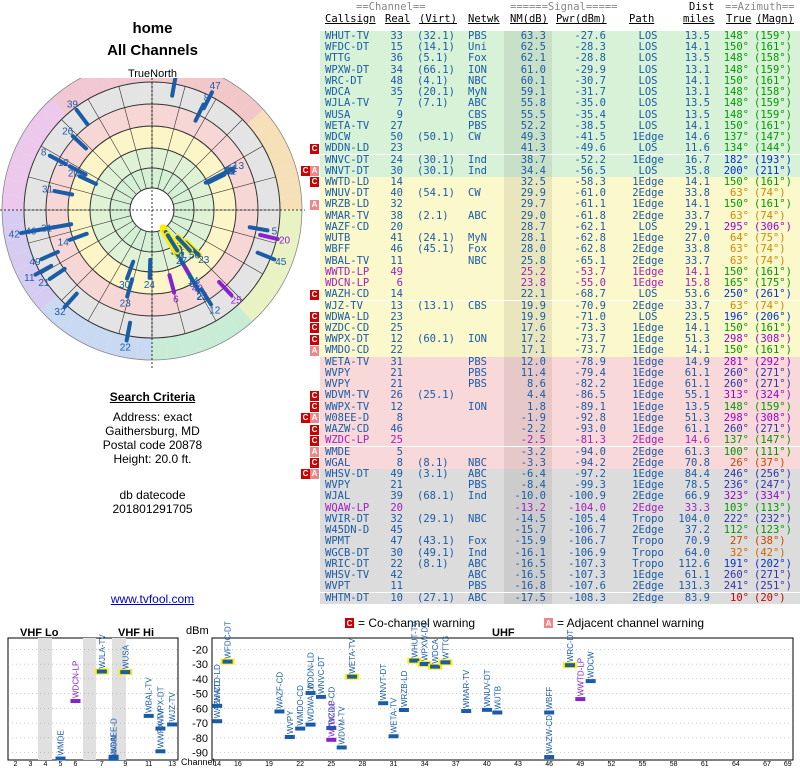  I want to click on vhf-hi-label: VHF Hi, so click(136, 633).